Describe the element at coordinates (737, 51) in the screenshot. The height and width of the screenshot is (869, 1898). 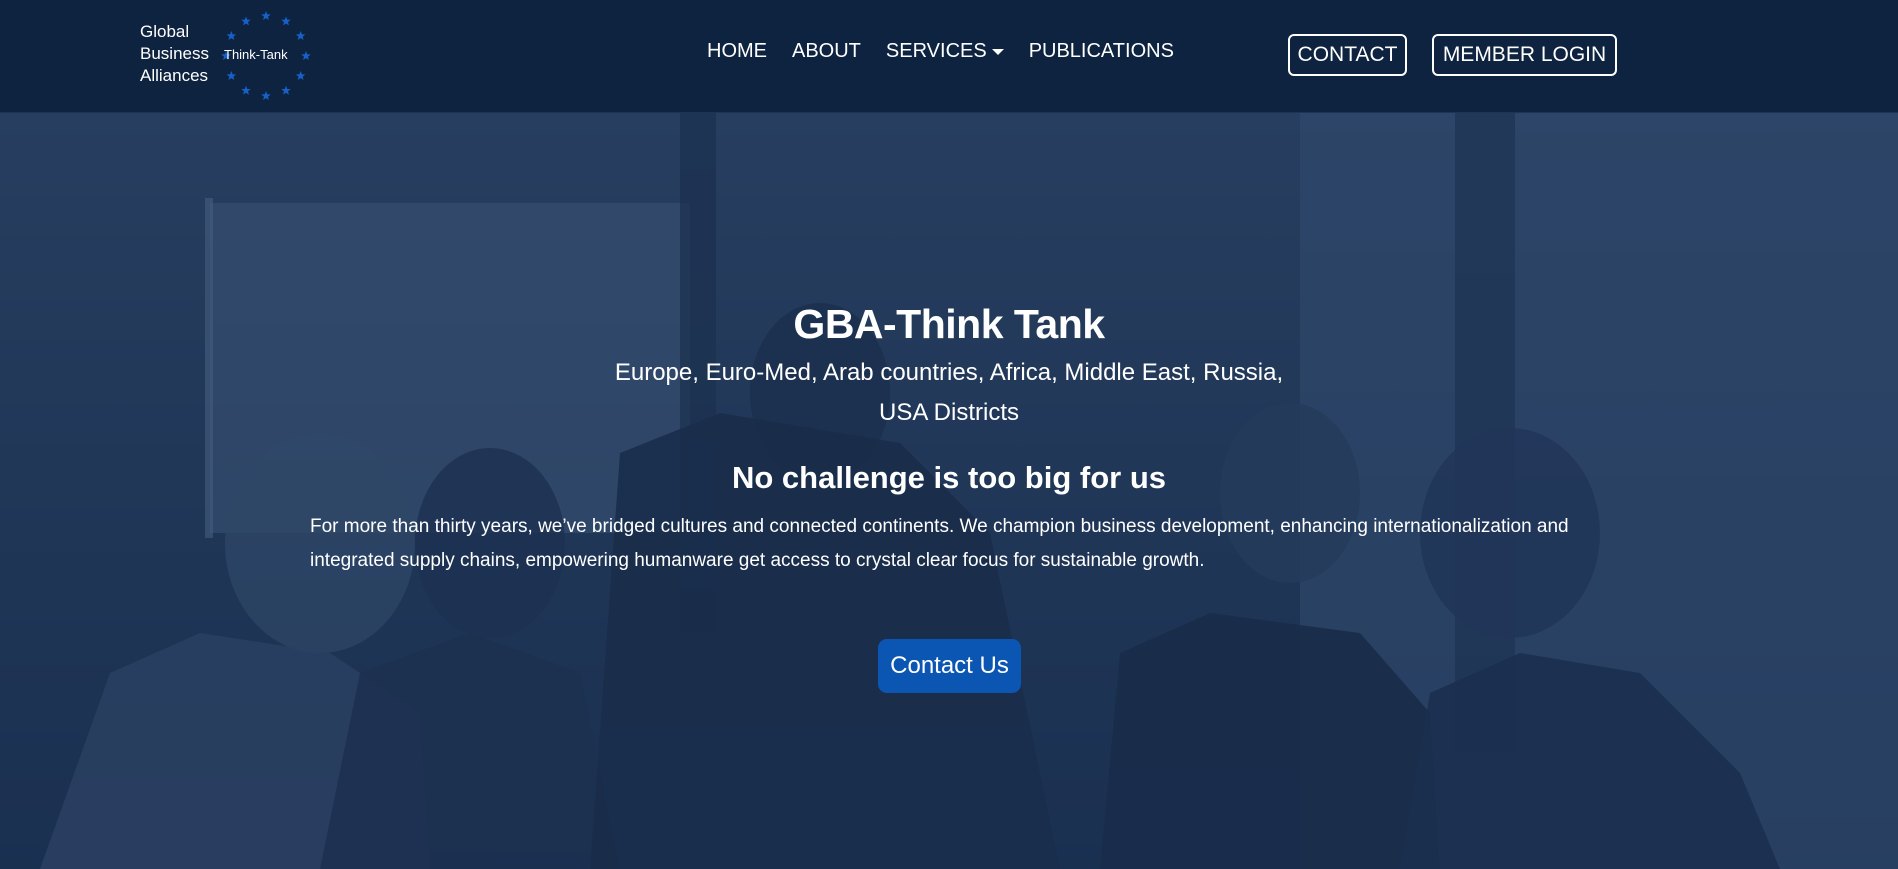
I see `nav-home: HOME` at that location.